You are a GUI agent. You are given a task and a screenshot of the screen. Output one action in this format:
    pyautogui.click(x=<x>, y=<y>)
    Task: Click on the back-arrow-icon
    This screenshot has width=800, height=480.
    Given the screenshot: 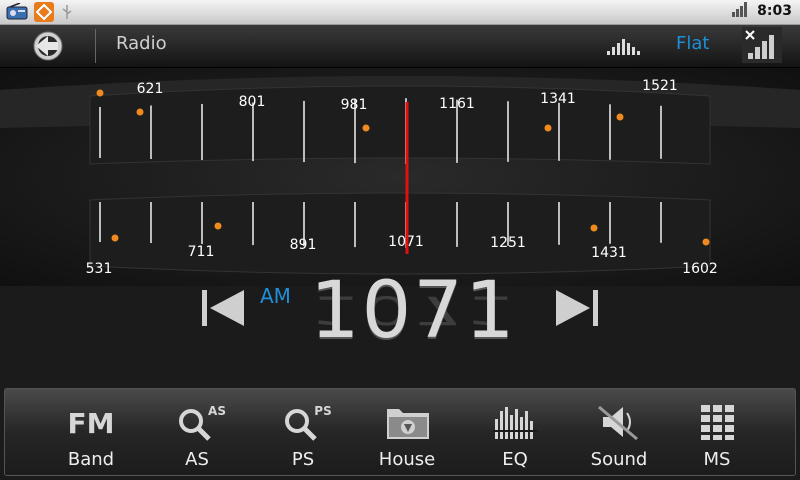 What is the action you would take?
    pyautogui.click(x=48, y=46)
    